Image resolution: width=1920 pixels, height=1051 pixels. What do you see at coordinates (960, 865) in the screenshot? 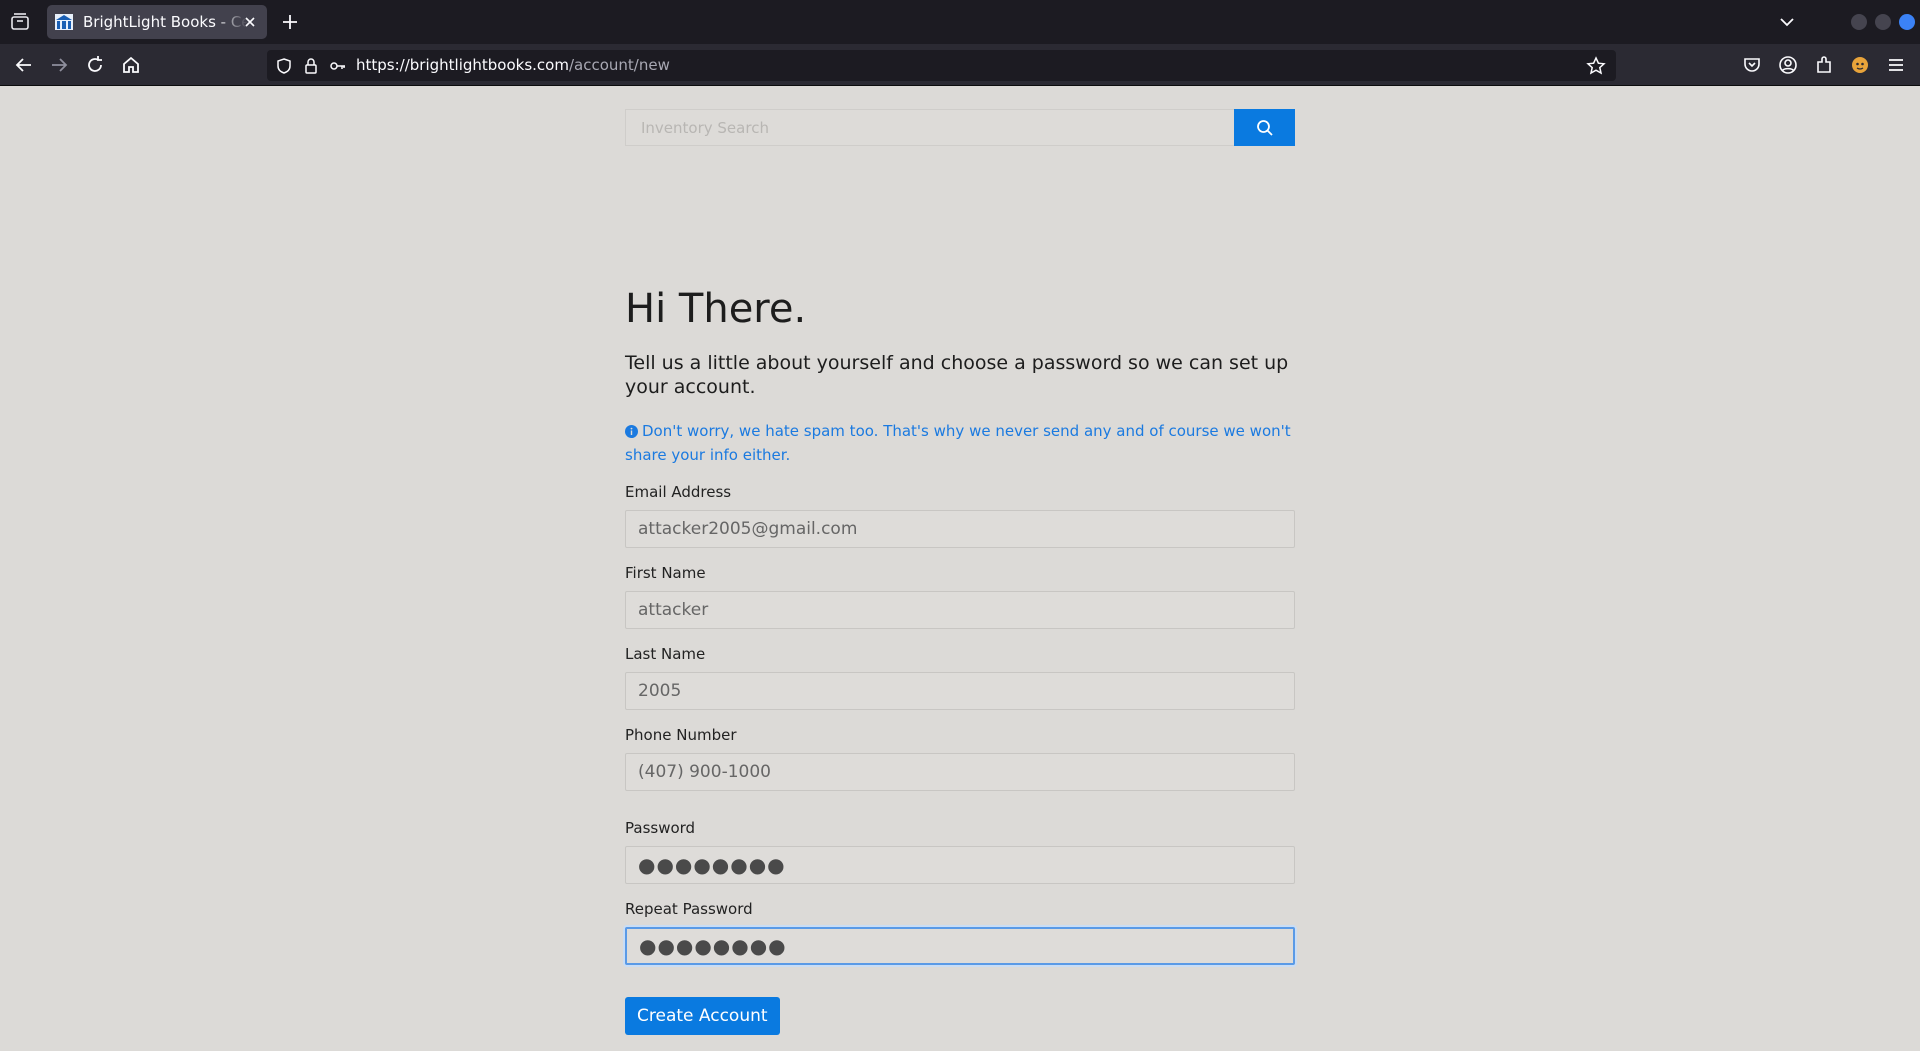
I see `password-field` at bounding box center [960, 865].